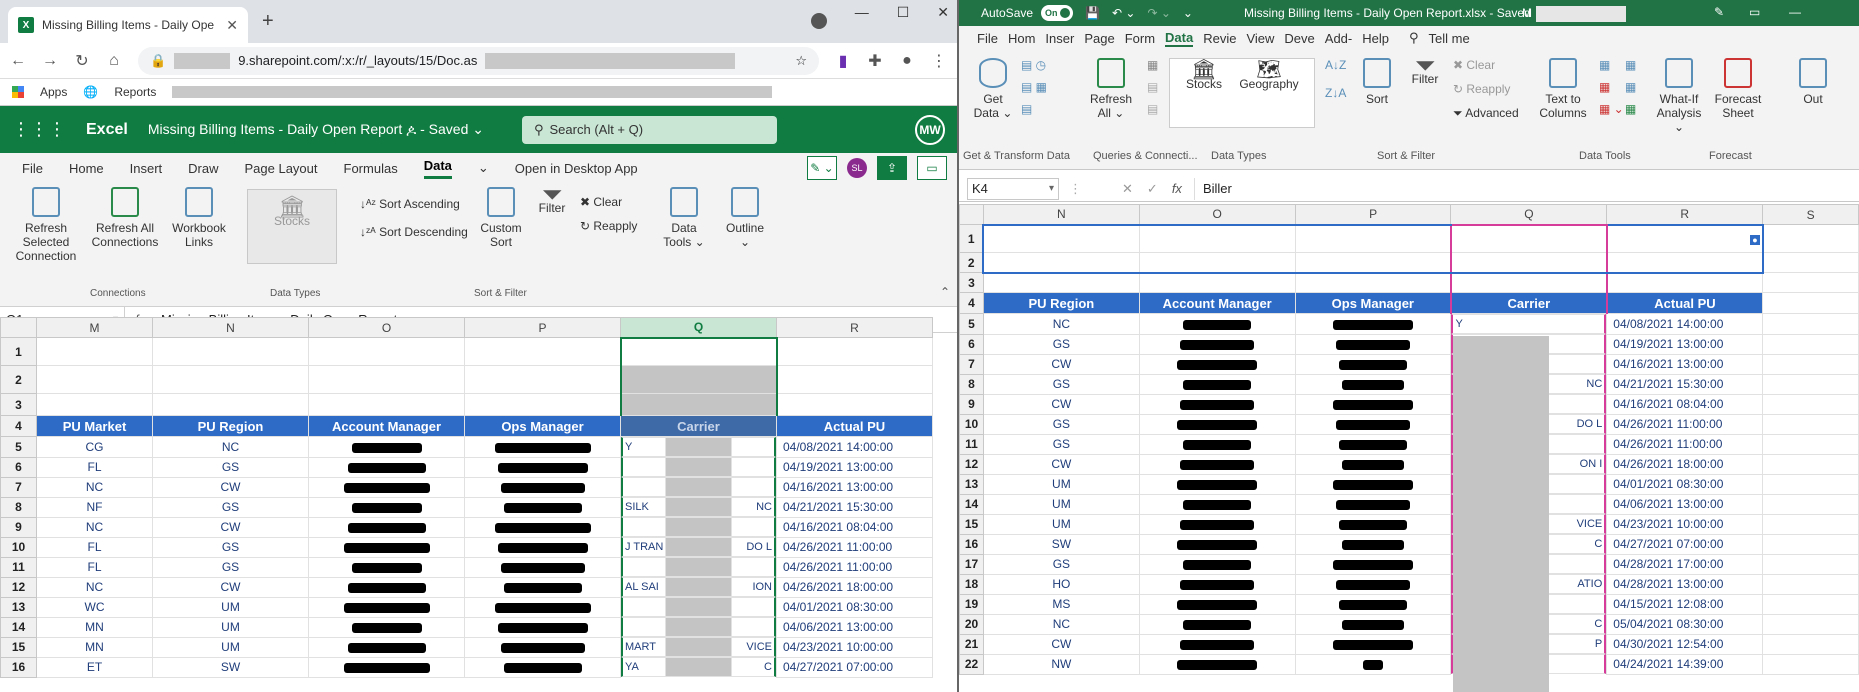 The image size is (1859, 692). I want to click on tab-addins: Add-, so click(1338, 38).